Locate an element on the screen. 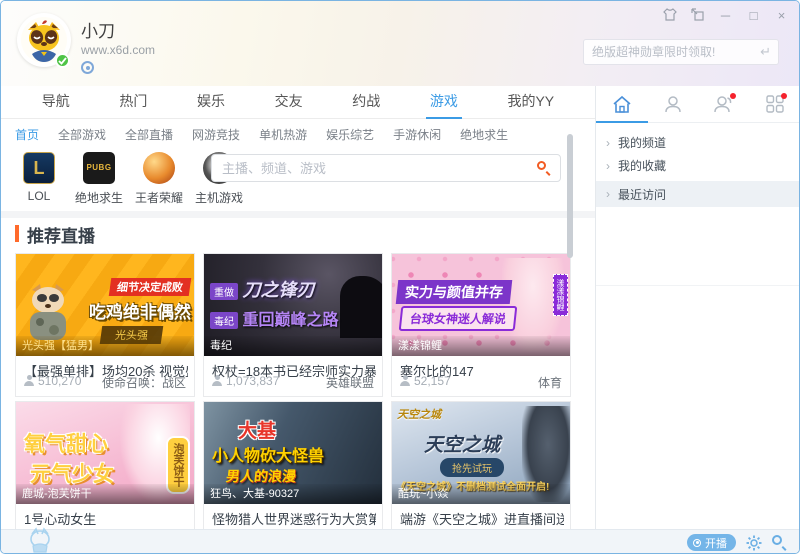  record-icon is located at coordinates (697, 542).